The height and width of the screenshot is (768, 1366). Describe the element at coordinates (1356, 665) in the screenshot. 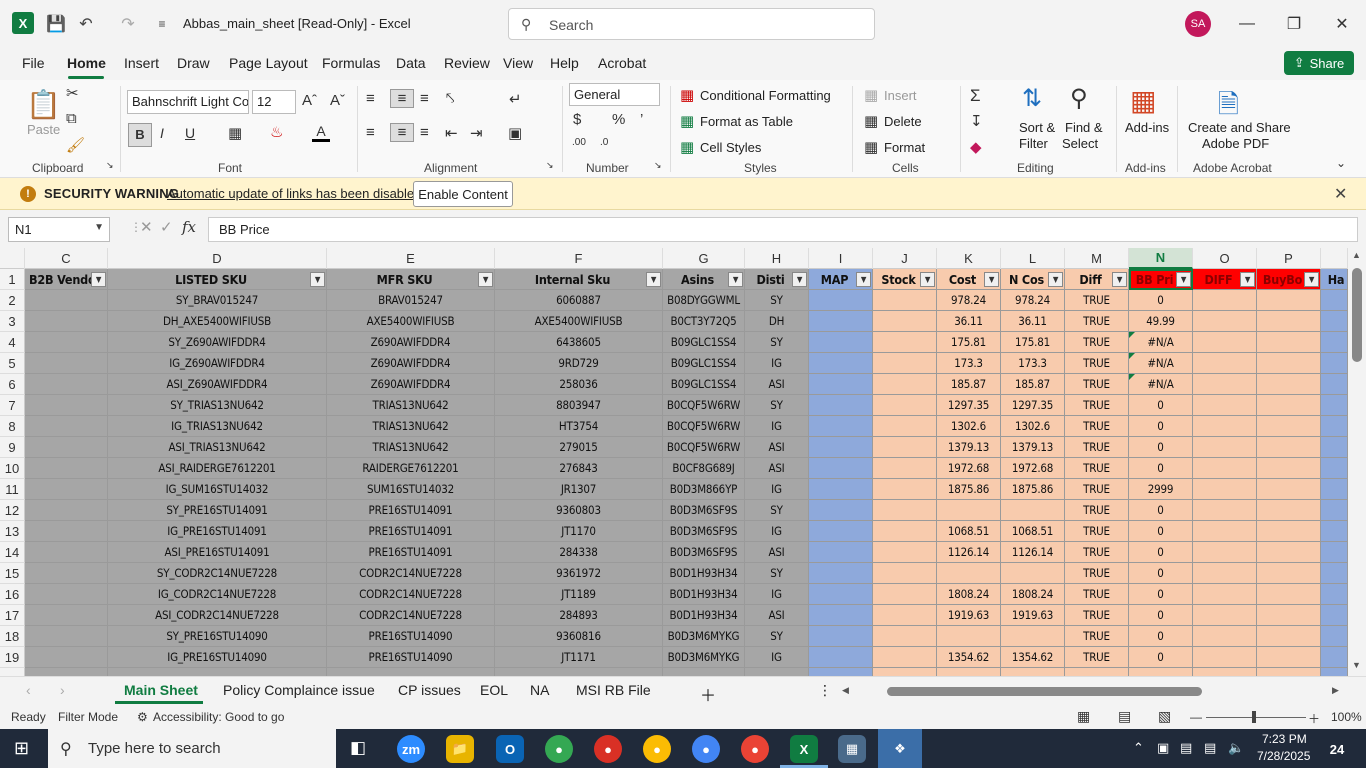

I see `scroll-down-icon: ▼` at that location.